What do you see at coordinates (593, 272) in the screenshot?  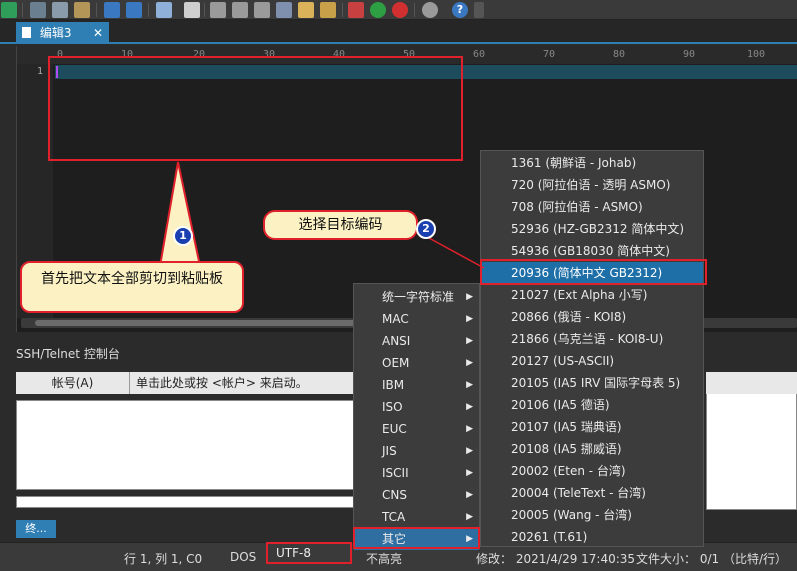 I see `highlight-box-codepage` at bounding box center [593, 272].